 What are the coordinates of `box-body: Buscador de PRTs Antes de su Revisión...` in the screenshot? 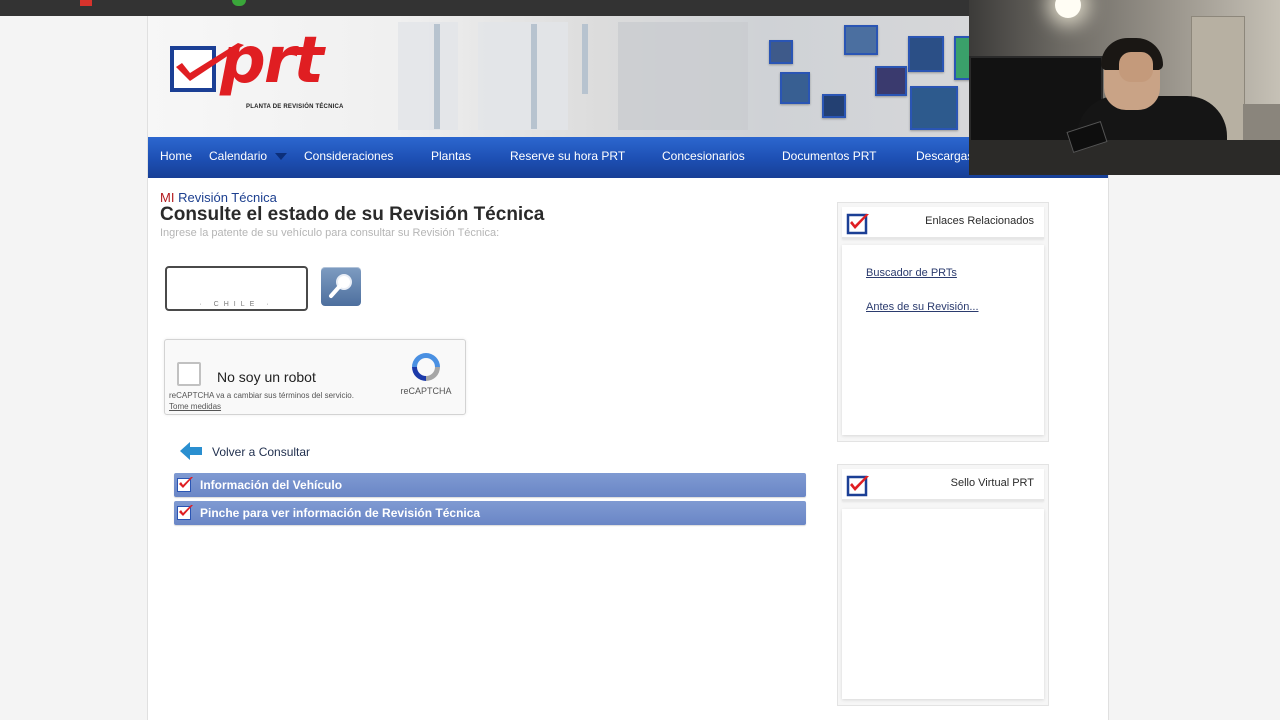 It's located at (943, 340).